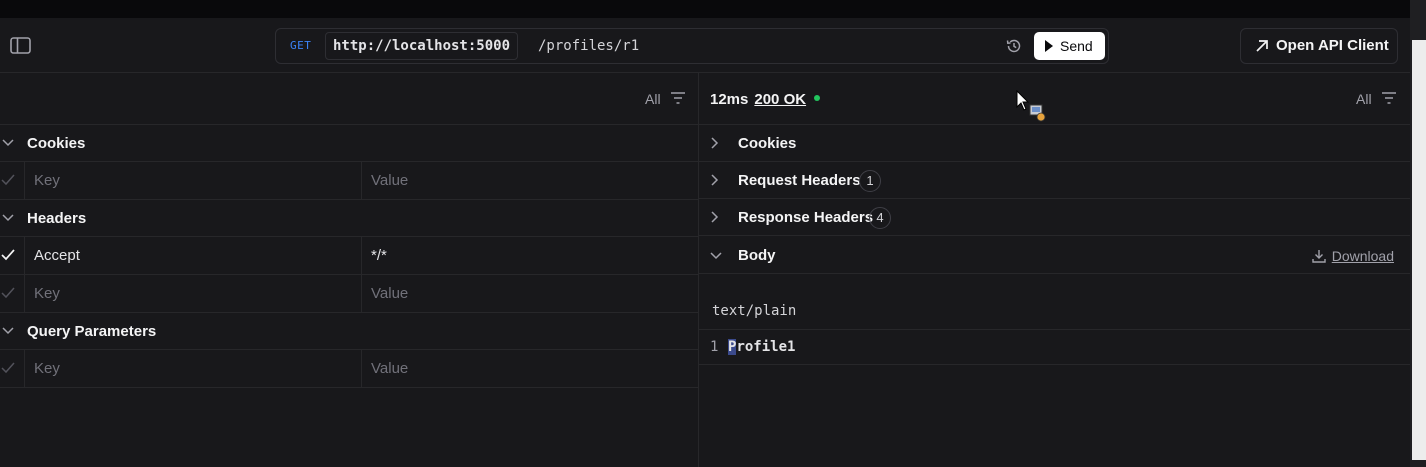 This screenshot has width=1426, height=467. I want to click on request-filter-all: All, so click(653, 99).